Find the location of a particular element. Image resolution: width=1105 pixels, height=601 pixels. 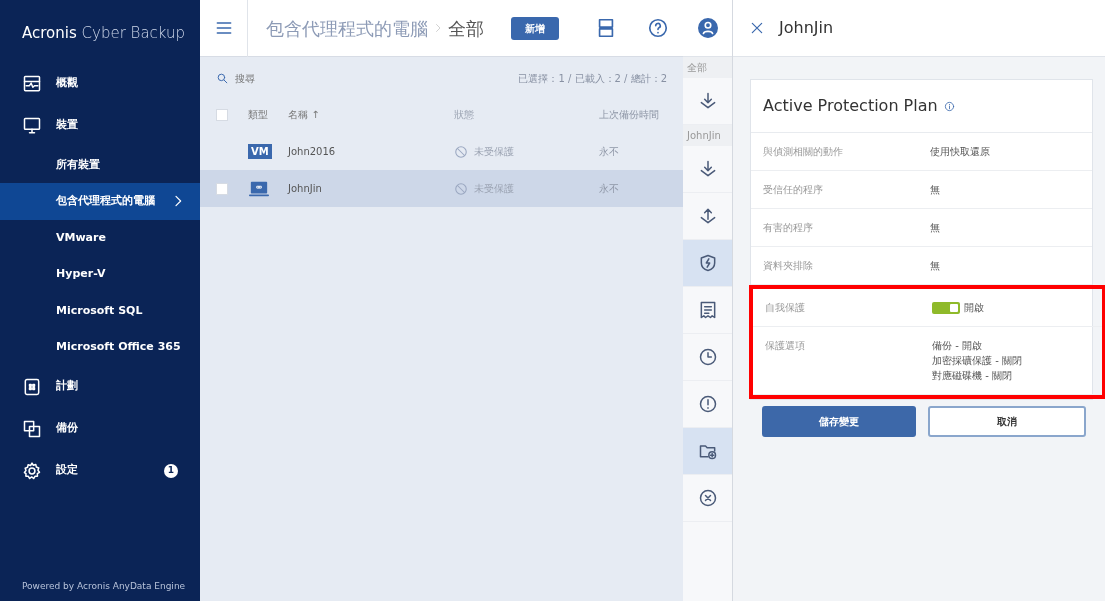

sidebar-item: 設定 1 is located at coordinates (100, 470).